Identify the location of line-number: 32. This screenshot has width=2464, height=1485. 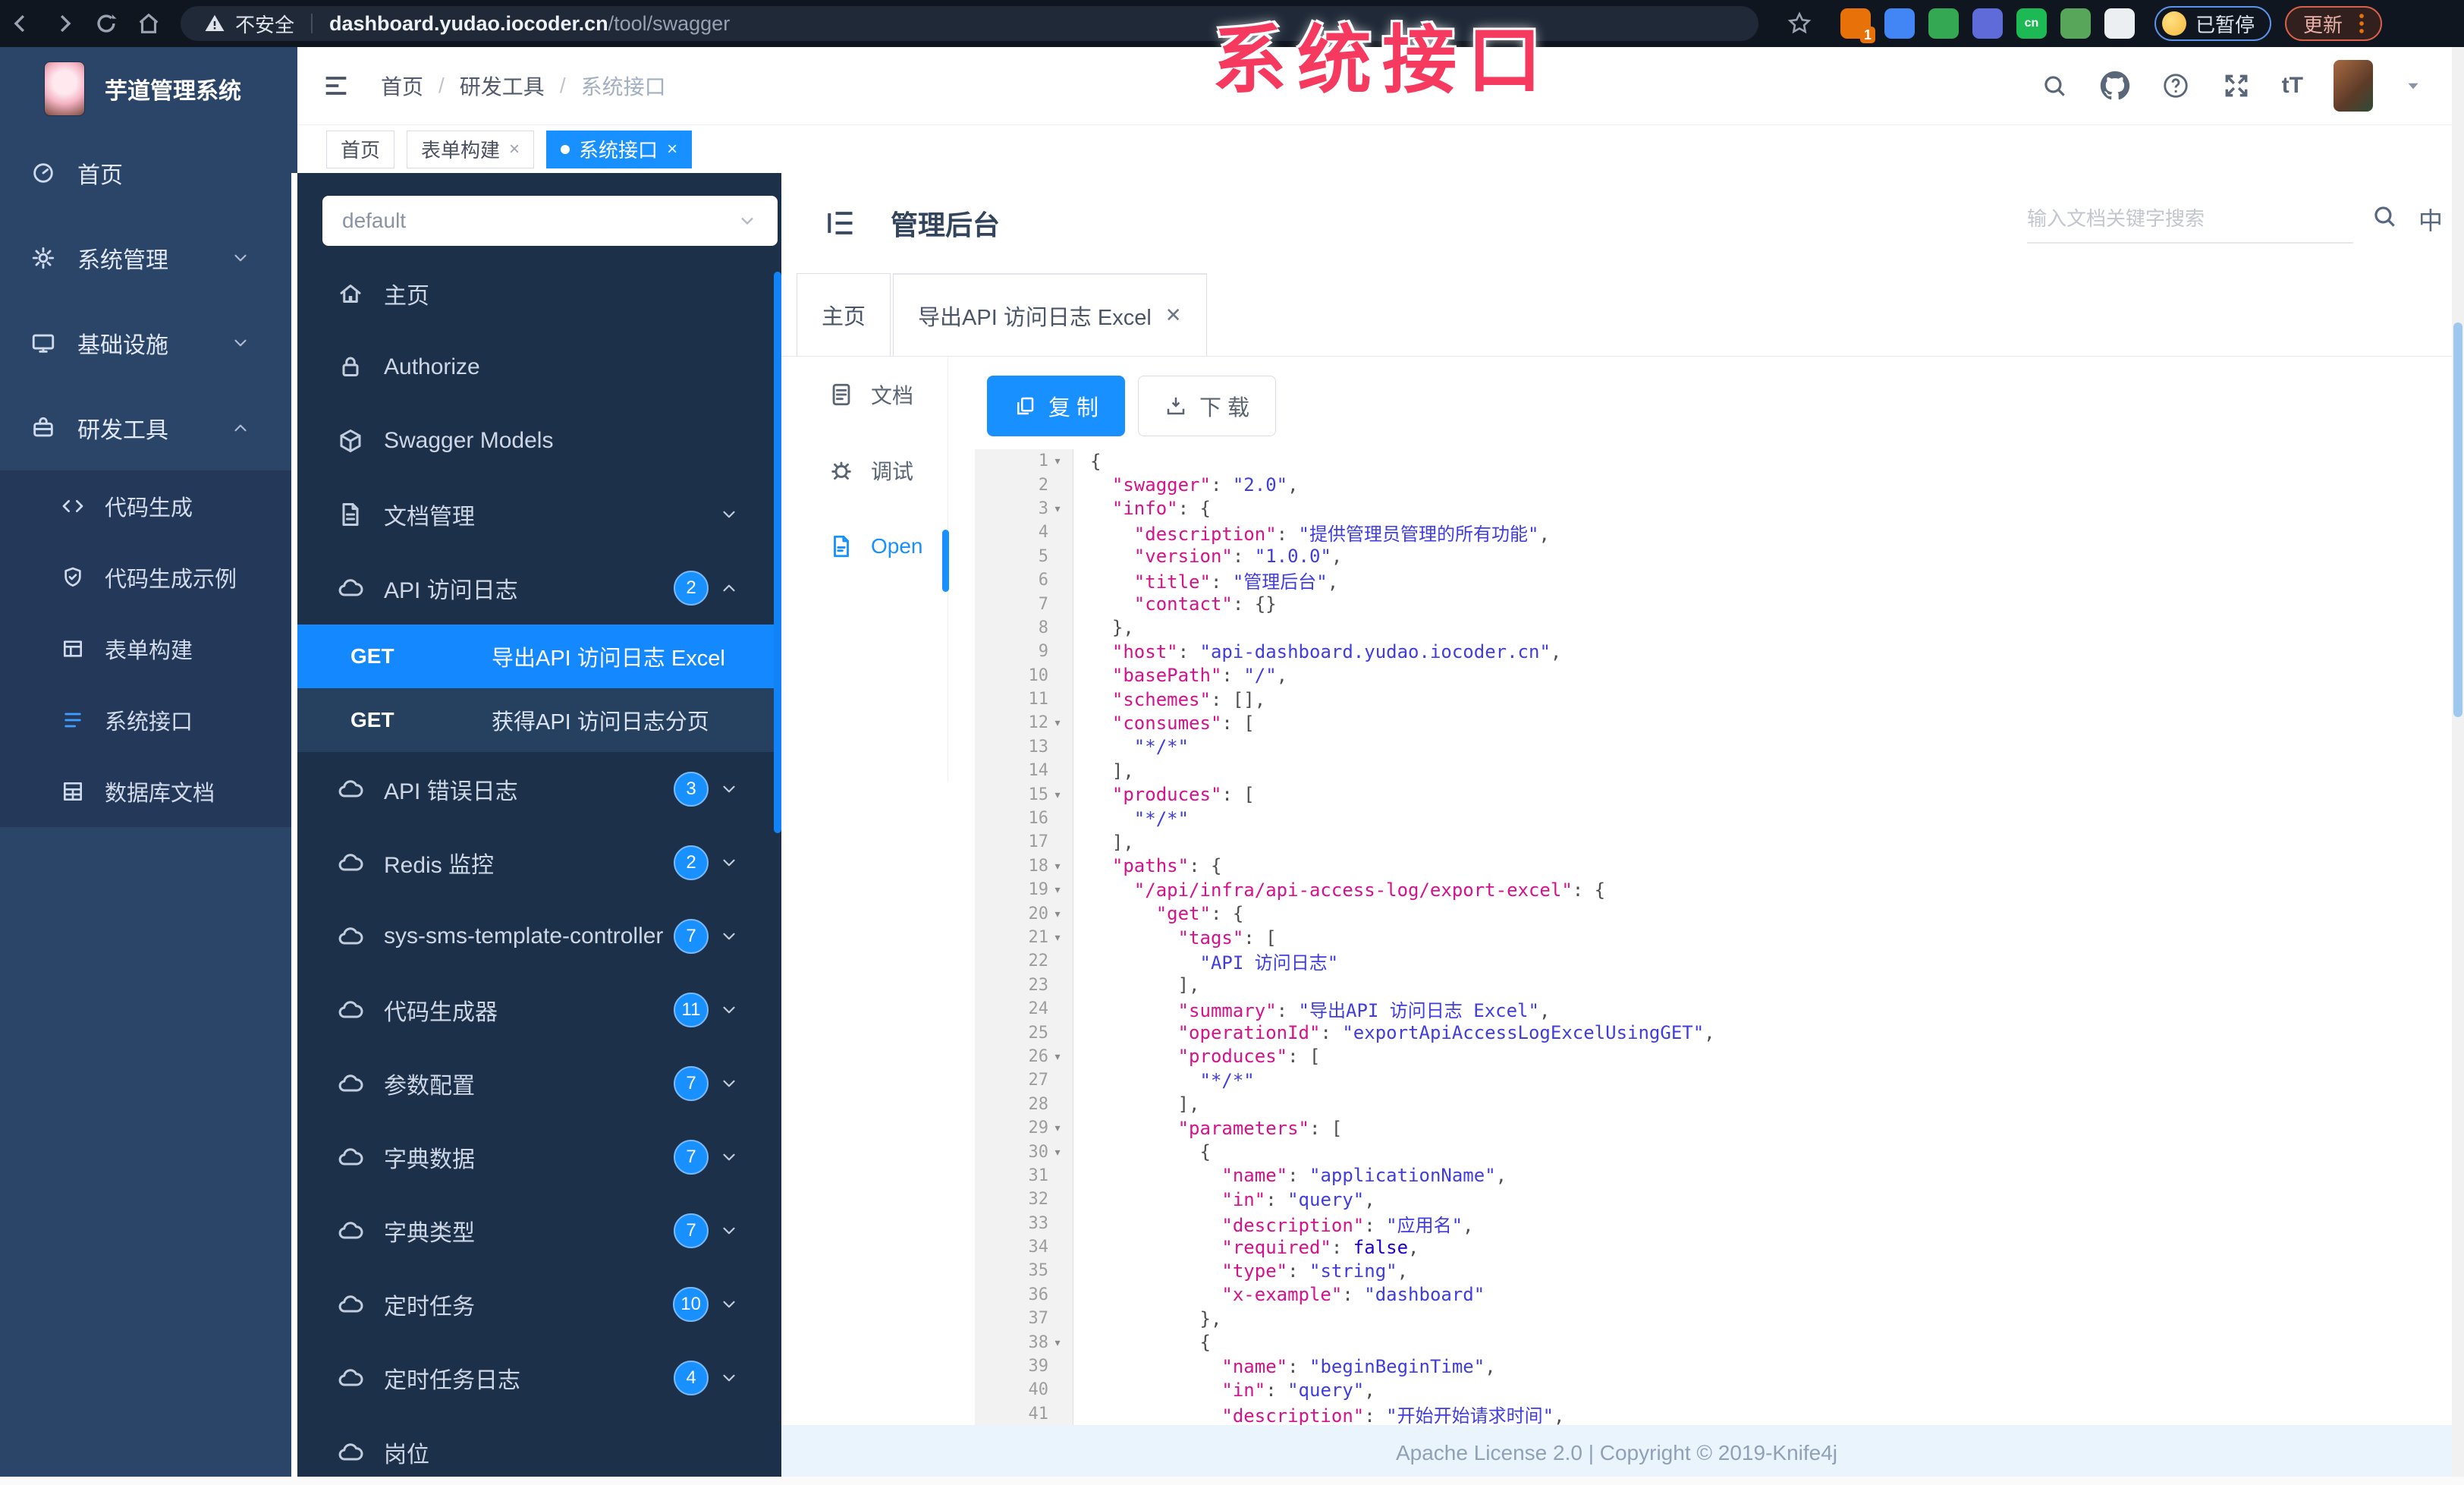
(1024, 1200).